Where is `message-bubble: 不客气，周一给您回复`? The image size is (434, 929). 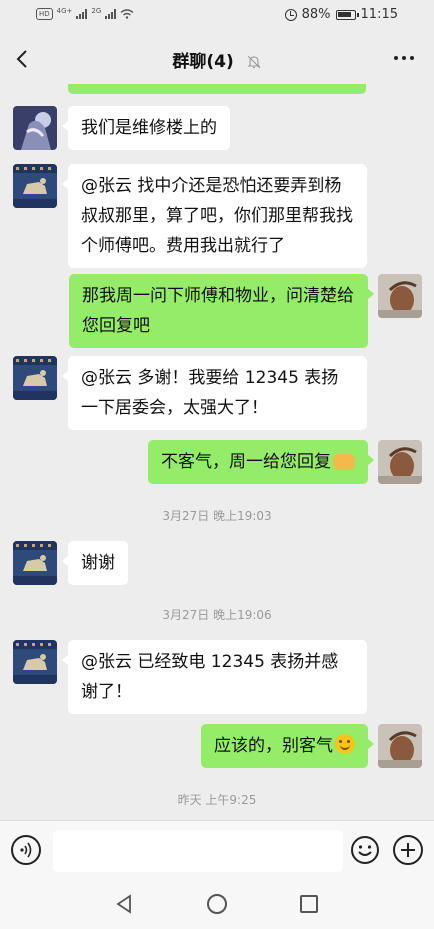 message-bubble: 不客气，周一给您回复 is located at coordinates (261, 462).